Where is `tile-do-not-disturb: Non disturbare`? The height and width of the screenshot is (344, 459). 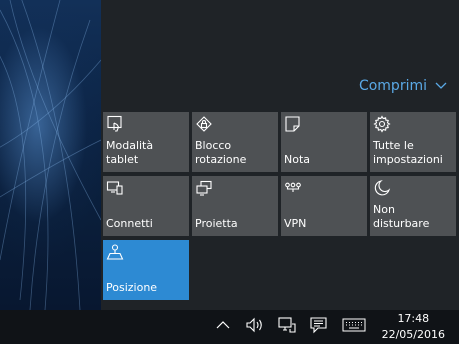 tile-do-not-disturb: Non disturbare is located at coordinates (413, 206).